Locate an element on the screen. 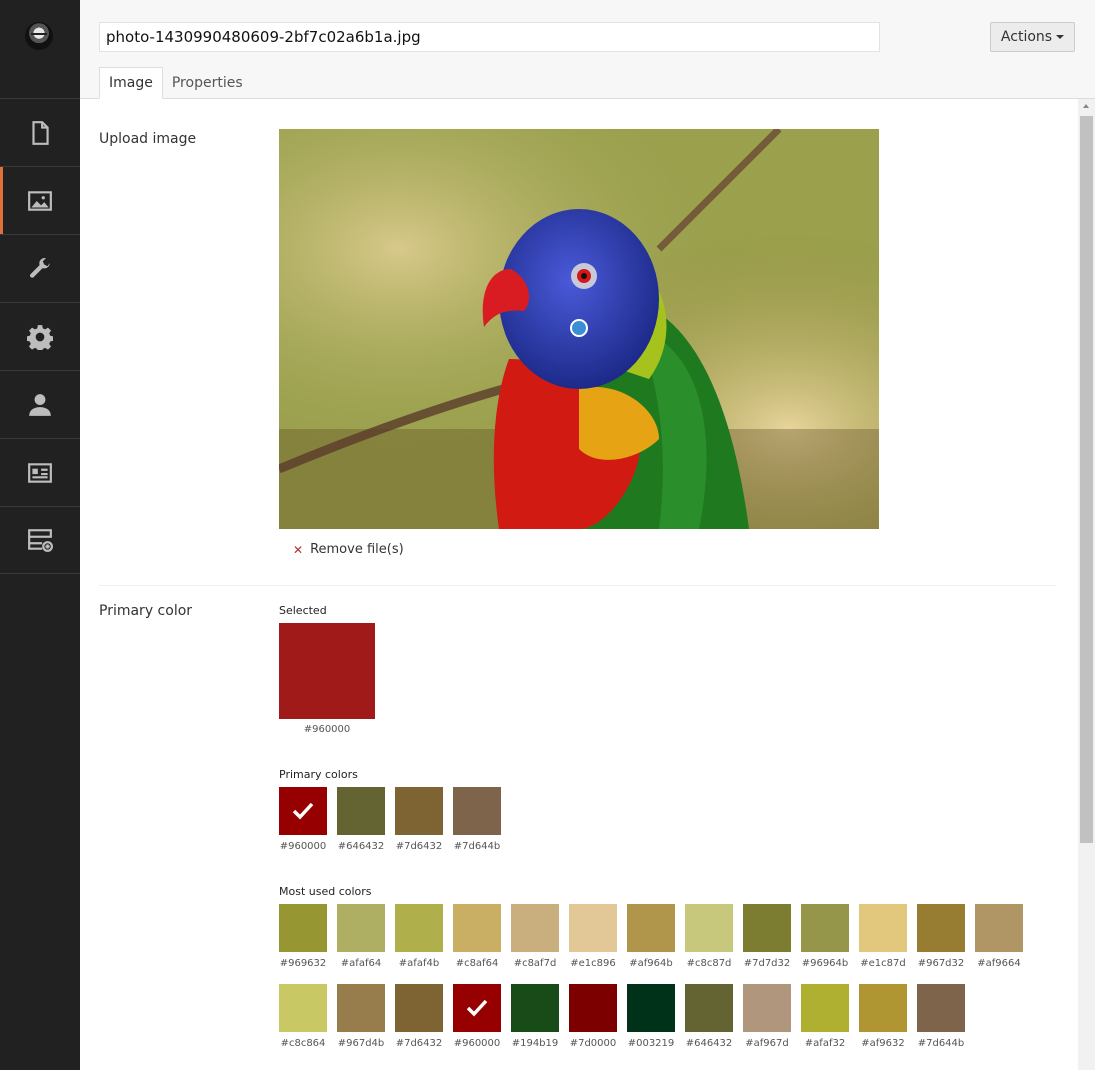  tab-image: Image is located at coordinates (131, 83).